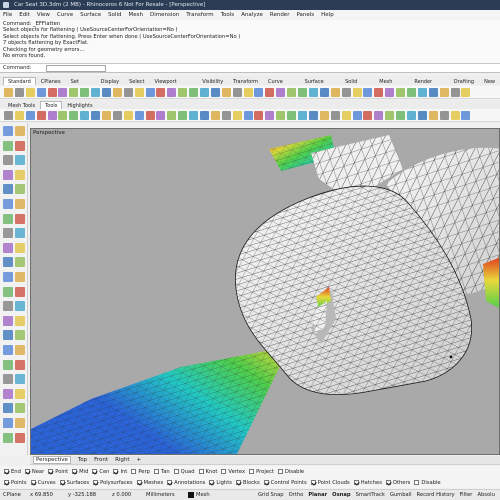  I want to click on tab-new: New, so click(489, 81).